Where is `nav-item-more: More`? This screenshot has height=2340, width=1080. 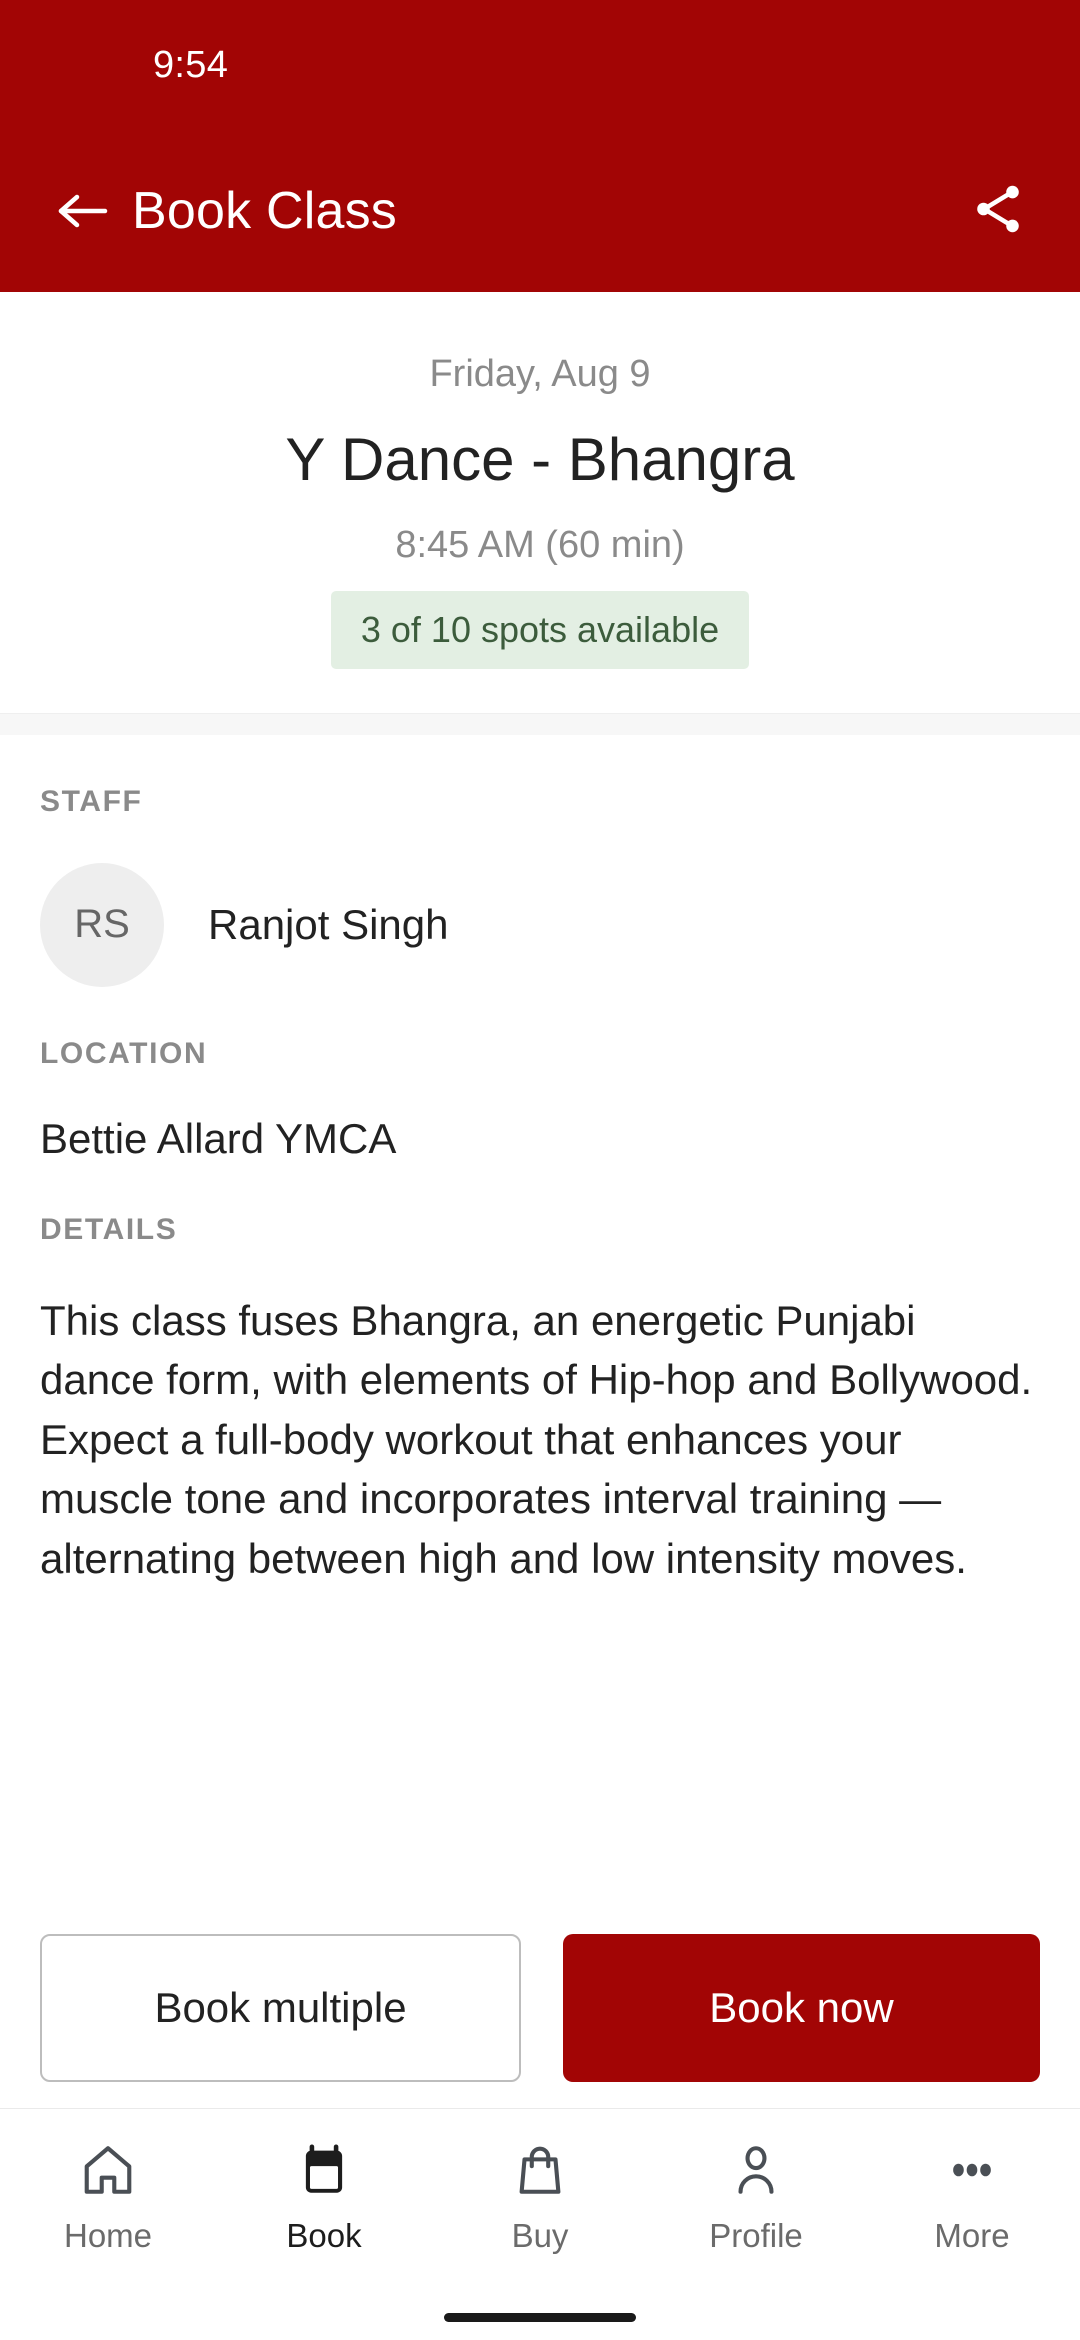
nav-item-more: More is located at coordinates (972, 2196).